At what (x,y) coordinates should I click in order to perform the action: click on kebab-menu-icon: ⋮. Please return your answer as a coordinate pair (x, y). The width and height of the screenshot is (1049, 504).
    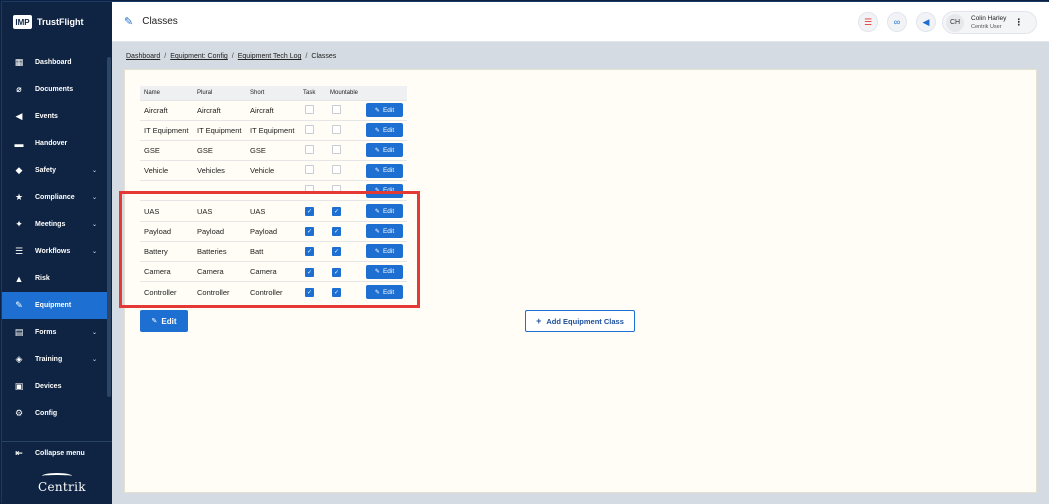
    Looking at the image, I should click on (1018, 22).